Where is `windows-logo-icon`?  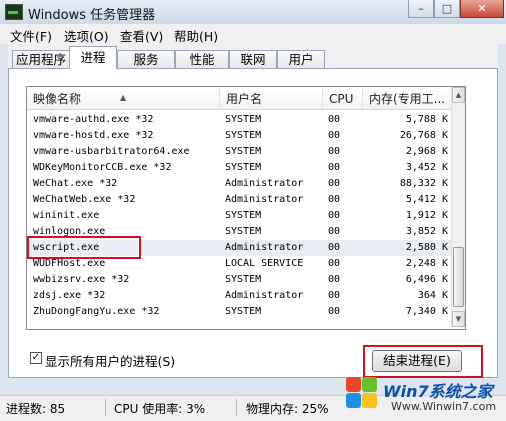 windows-logo-icon is located at coordinates (362, 393).